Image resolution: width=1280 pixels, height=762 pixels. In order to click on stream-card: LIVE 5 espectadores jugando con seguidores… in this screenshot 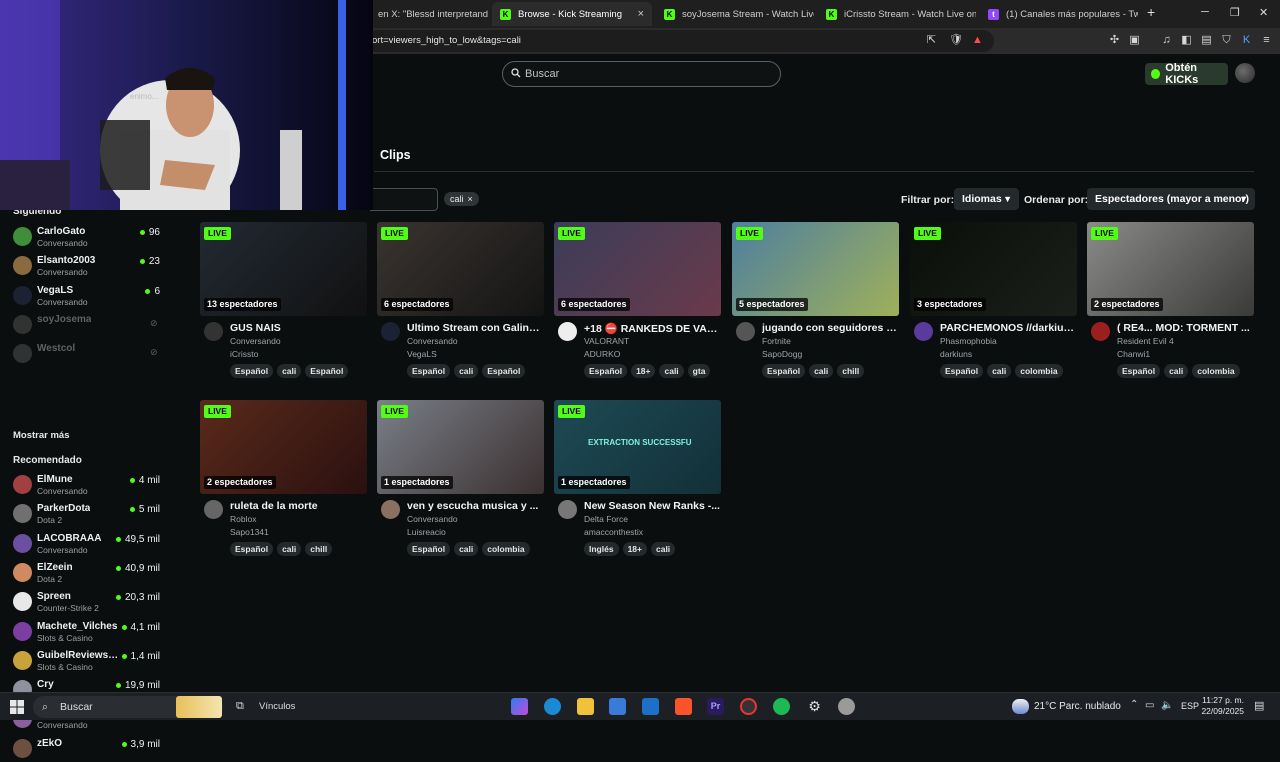, I will do `click(815, 307)`.